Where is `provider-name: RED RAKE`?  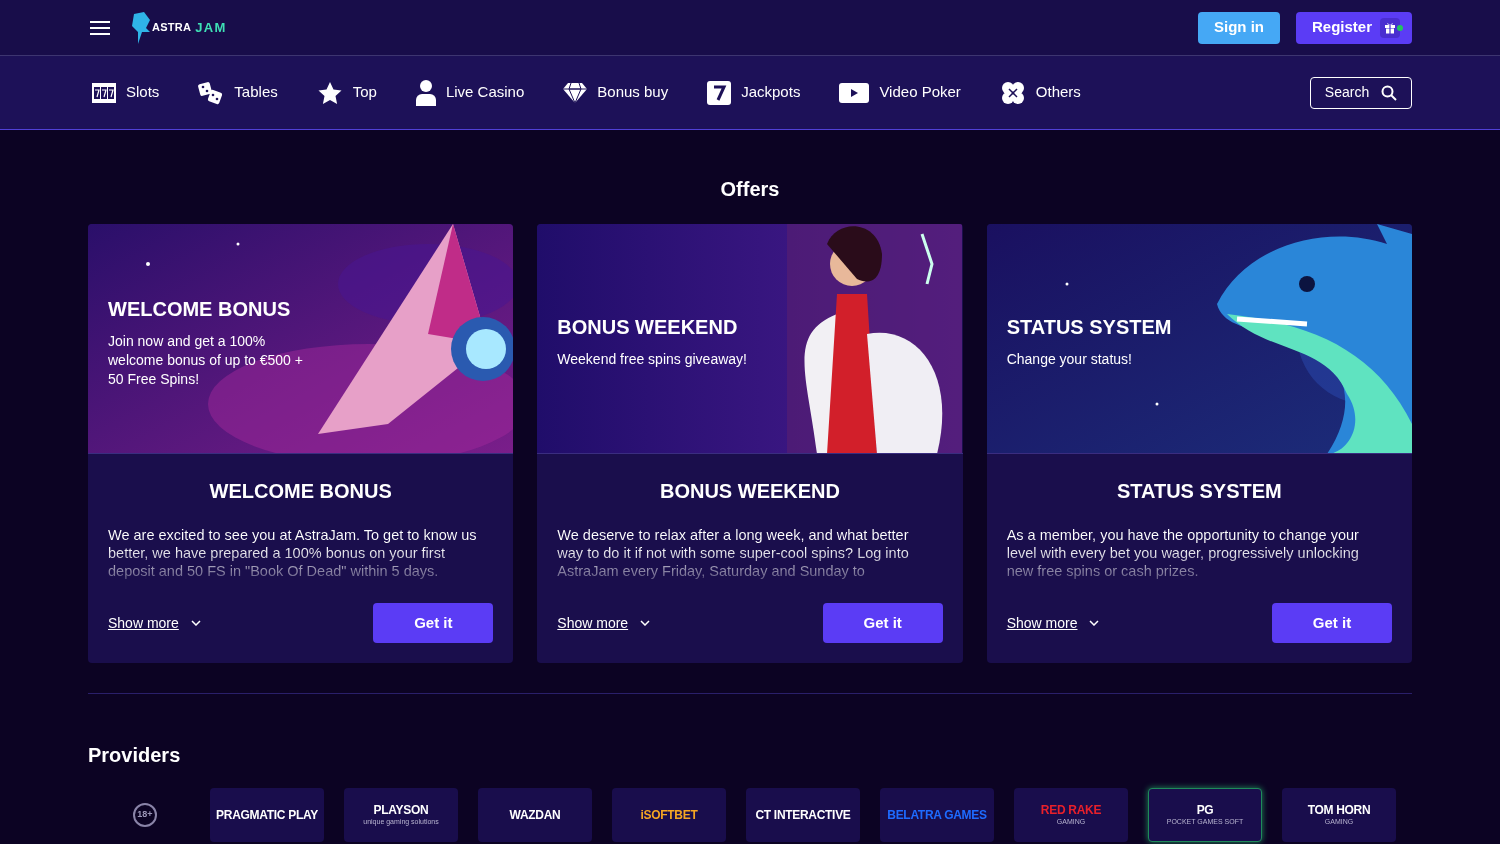 provider-name: RED RAKE is located at coordinates (1071, 809).